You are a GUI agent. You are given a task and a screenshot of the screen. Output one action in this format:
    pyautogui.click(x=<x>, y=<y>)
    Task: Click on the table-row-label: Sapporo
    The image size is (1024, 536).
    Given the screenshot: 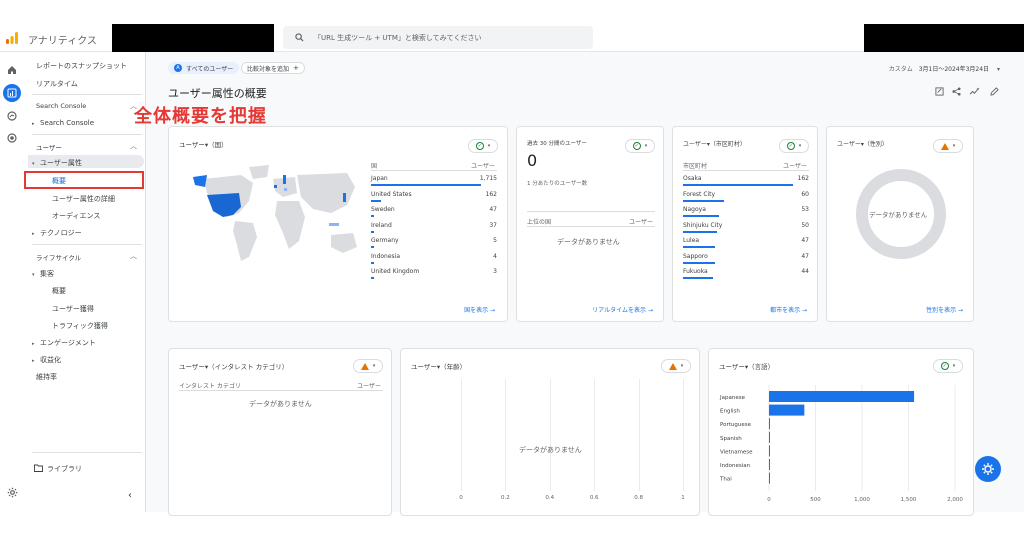 What is the action you would take?
    pyautogui.click(x=695, y=256)
    